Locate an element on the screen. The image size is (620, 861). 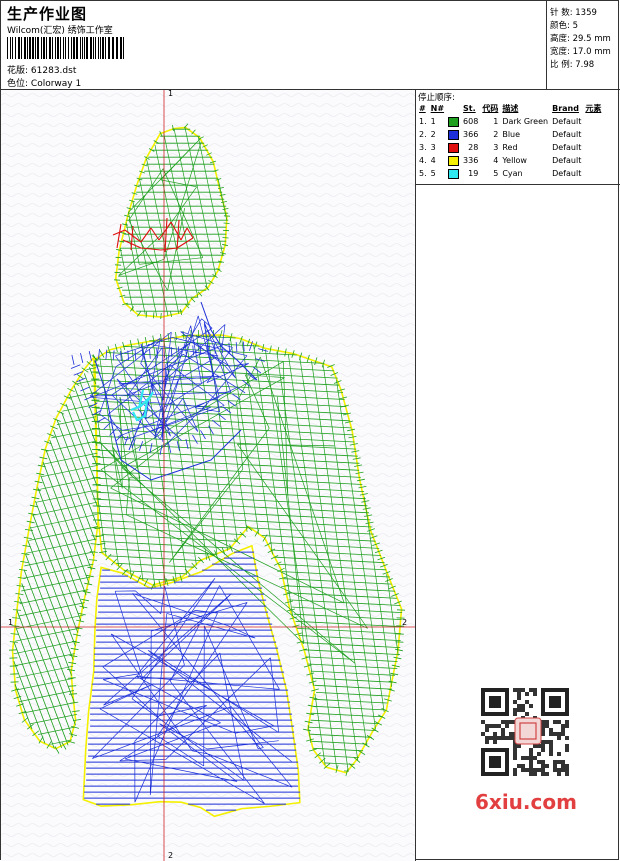
row-needle: 3 is located at coordinates (433, 147).